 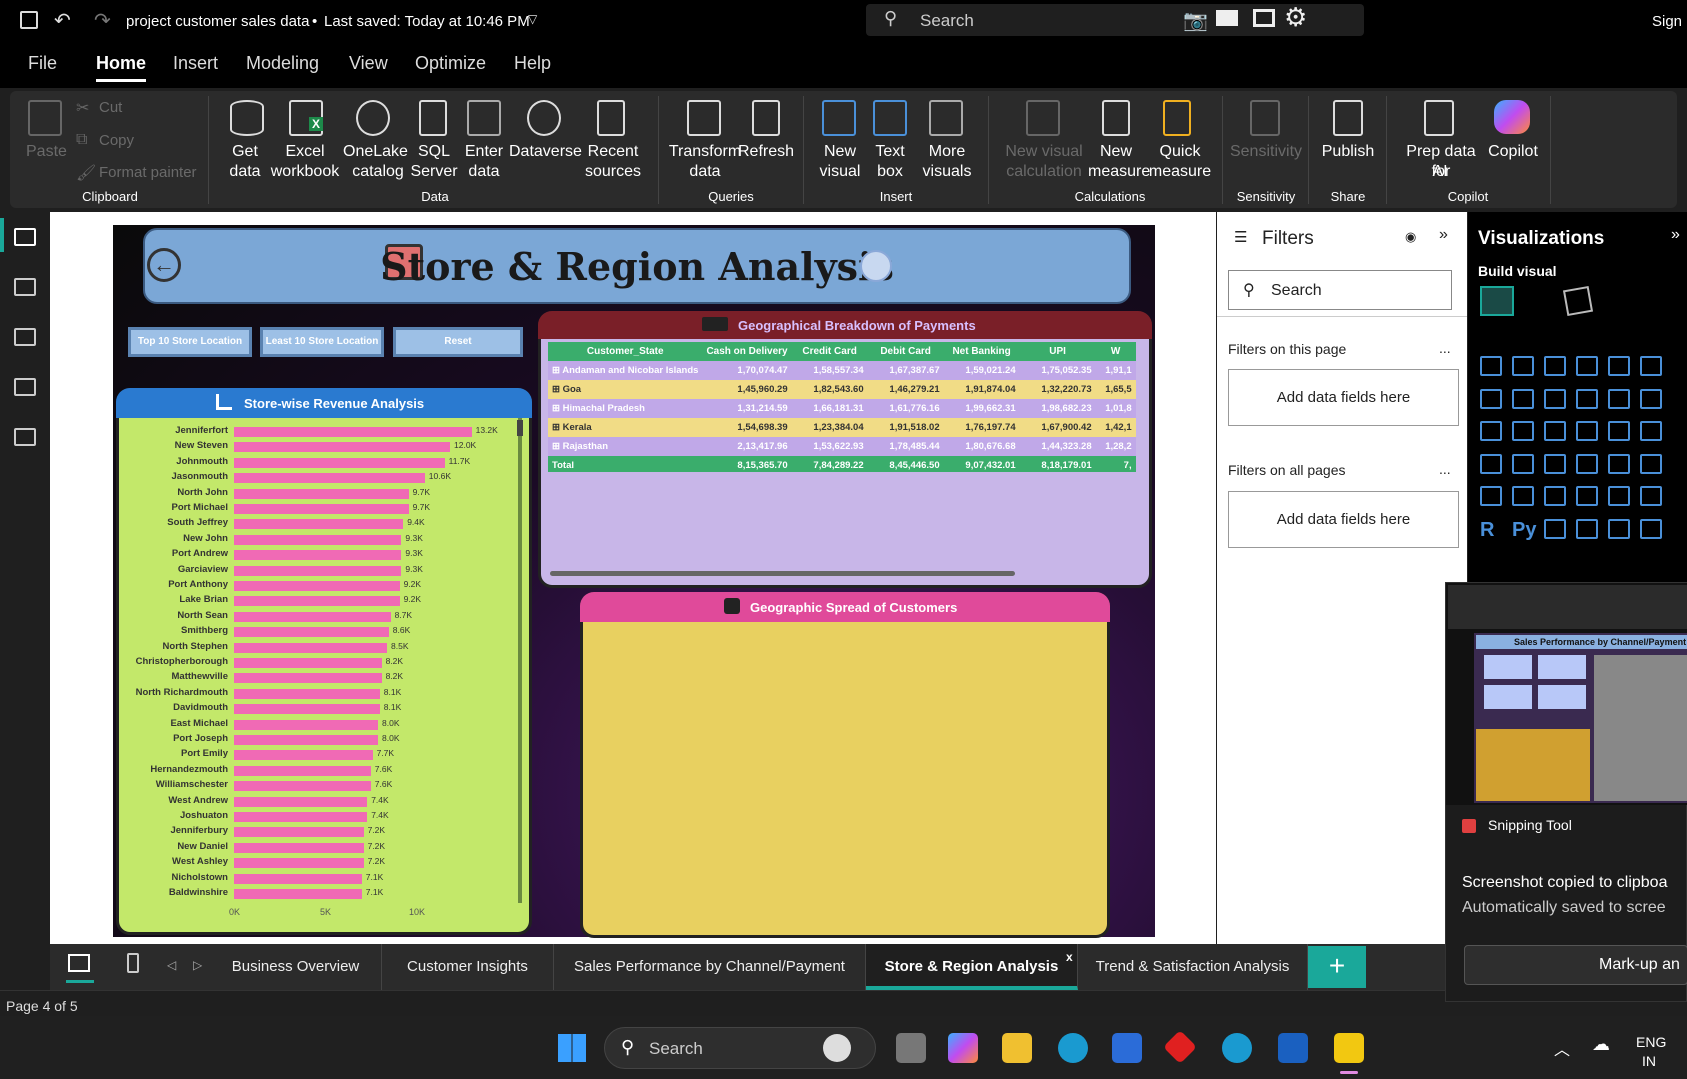 I want to click on new-measure-l2: measure, so click(x=1119, y=172).